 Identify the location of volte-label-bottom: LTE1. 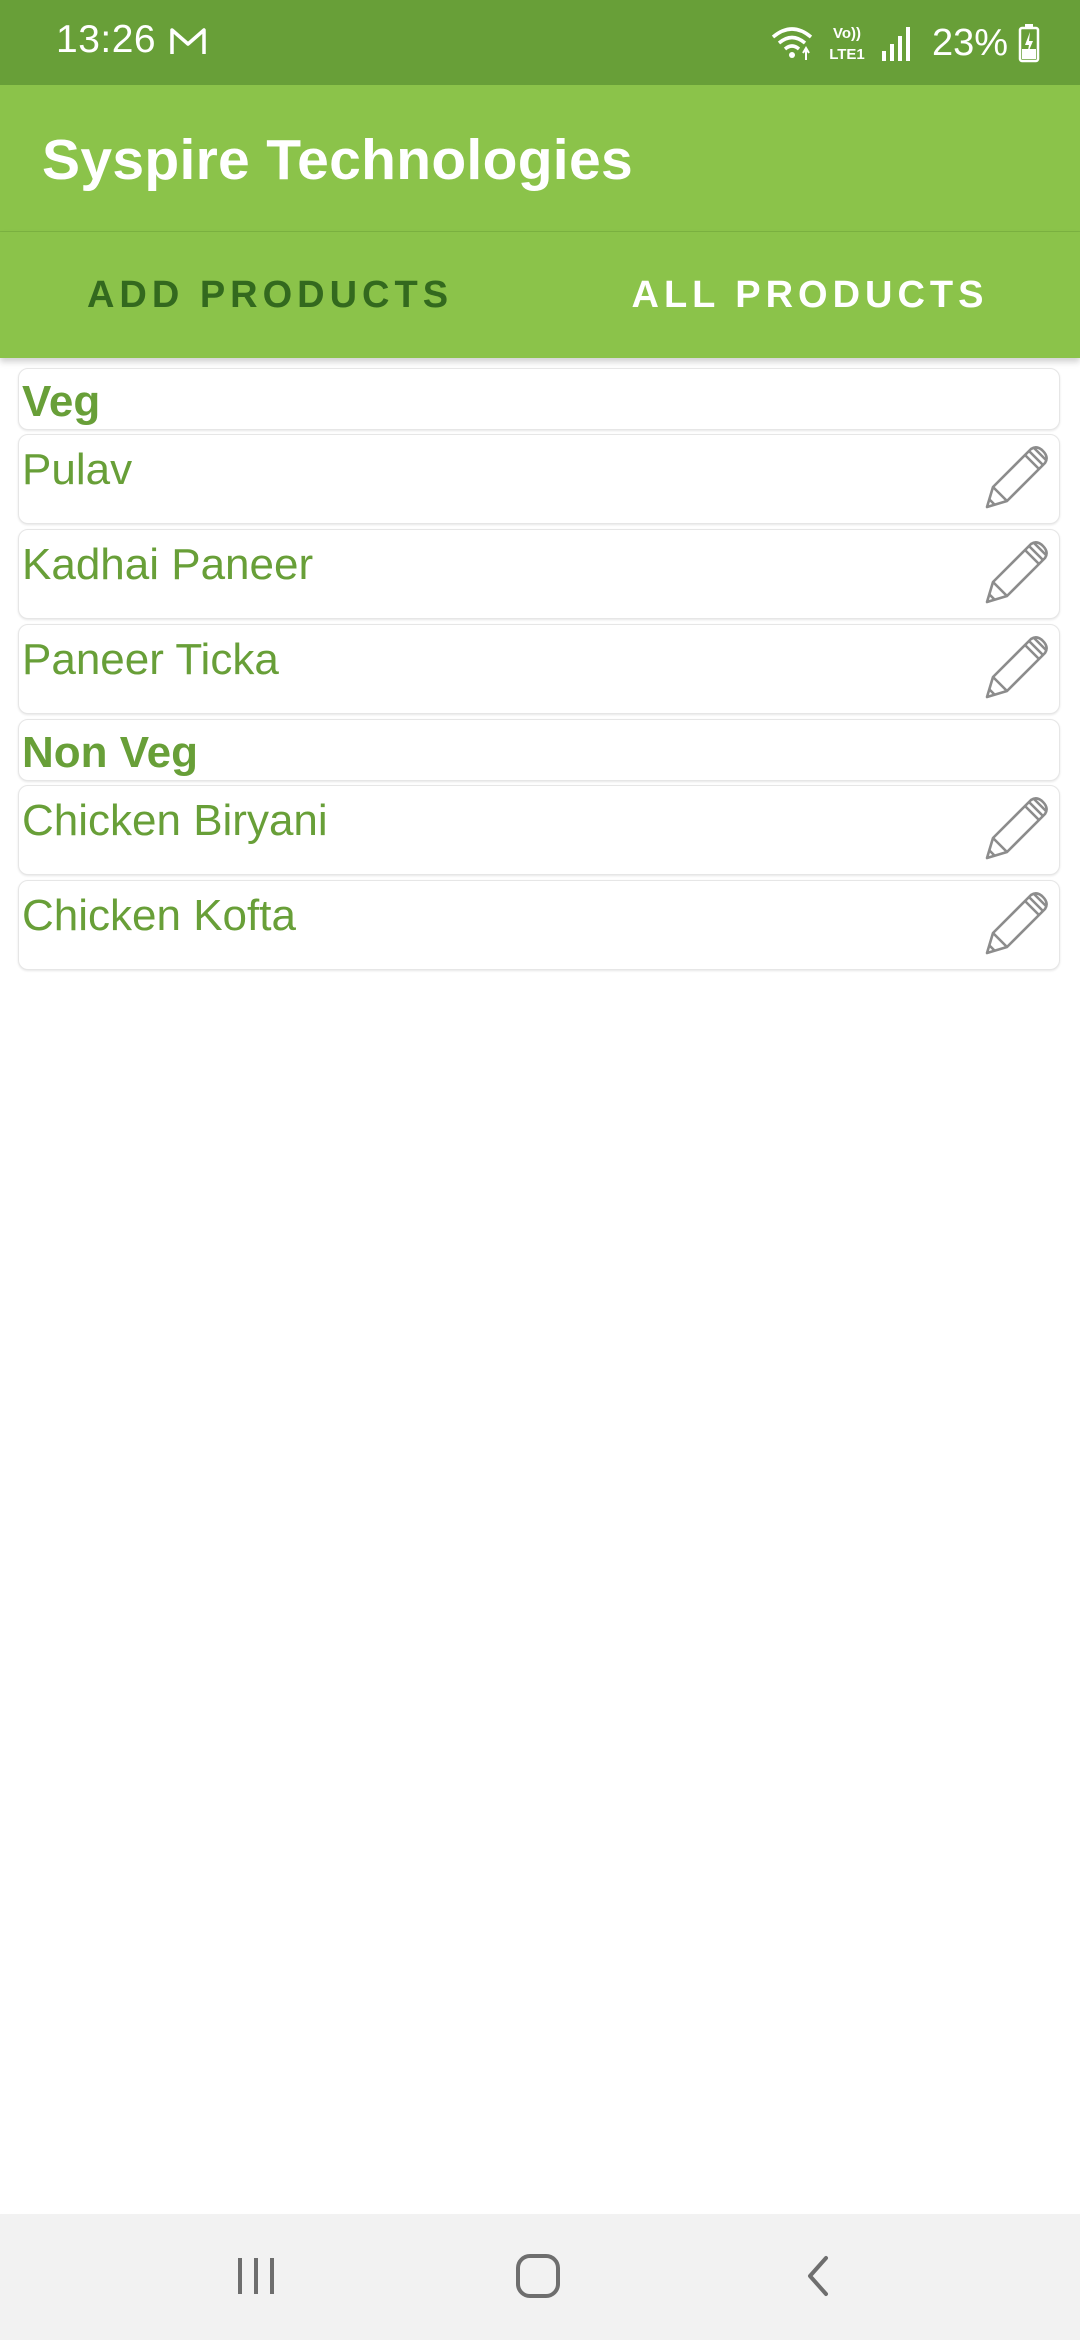
(847, 54).